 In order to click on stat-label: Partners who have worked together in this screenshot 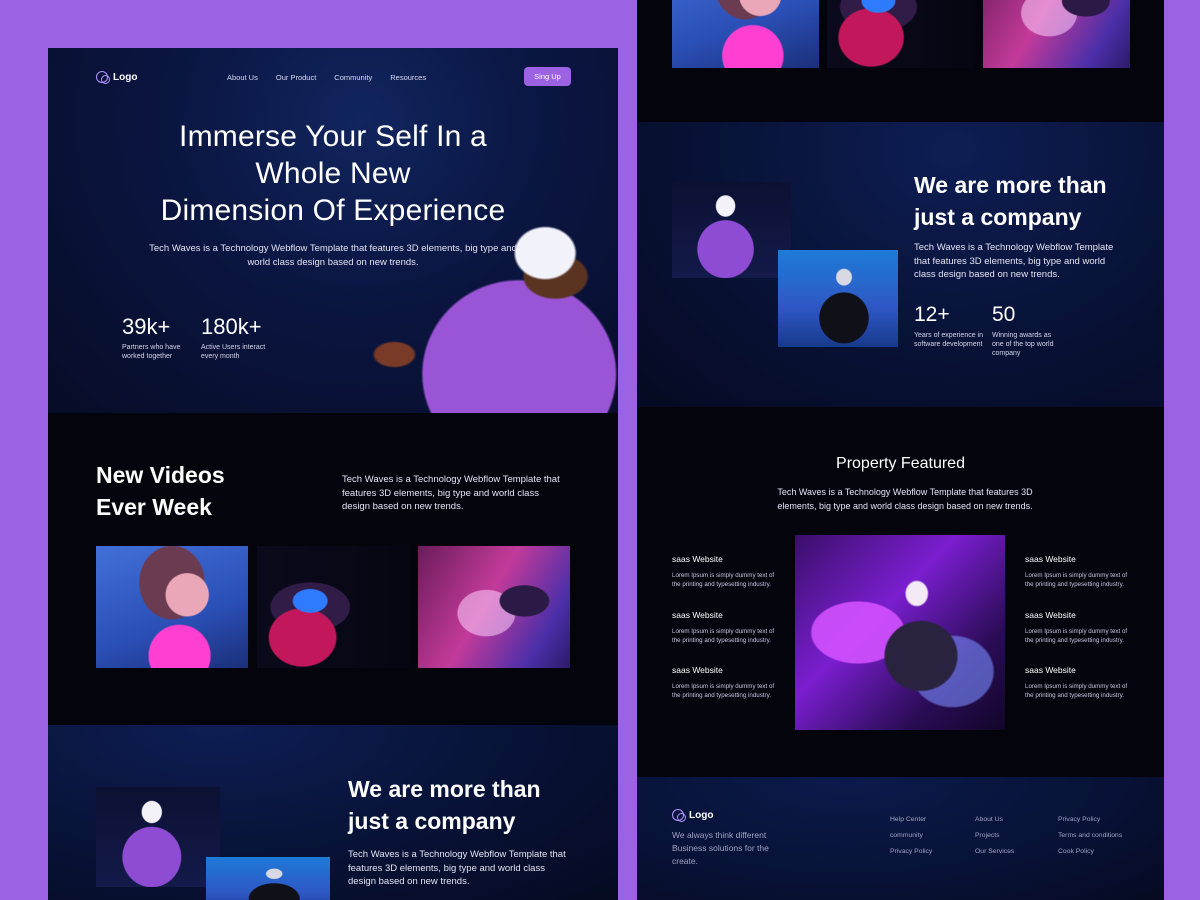, I will do `click(151, 352)`.